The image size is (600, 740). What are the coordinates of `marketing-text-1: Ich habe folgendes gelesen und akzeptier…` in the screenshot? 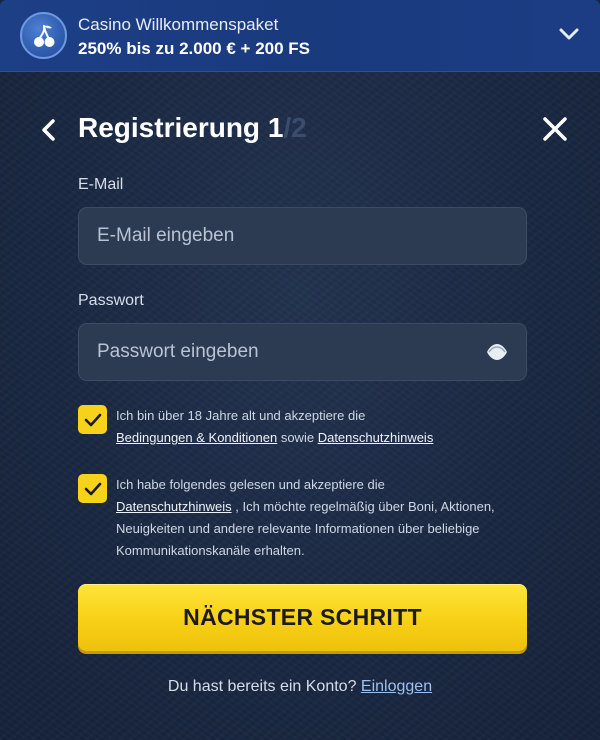 It's located at (250, 484).